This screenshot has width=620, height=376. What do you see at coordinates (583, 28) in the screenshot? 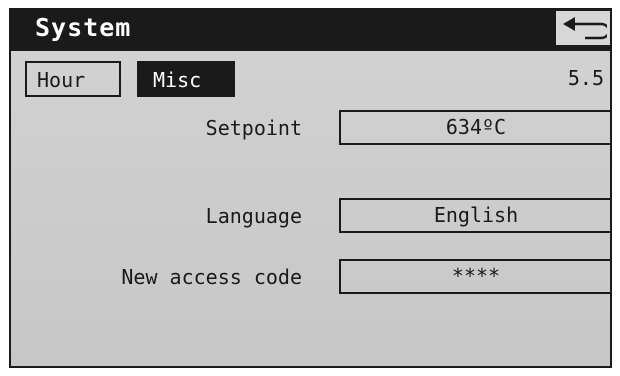
I see `back-button` at bounding box center [583, 28].